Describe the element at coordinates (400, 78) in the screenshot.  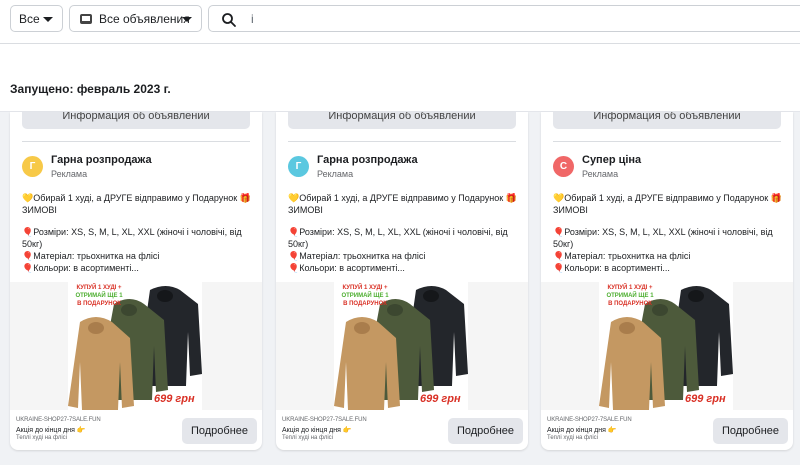
I see `launch-date-header: Запущено: февраль 2023 г.` at that location.